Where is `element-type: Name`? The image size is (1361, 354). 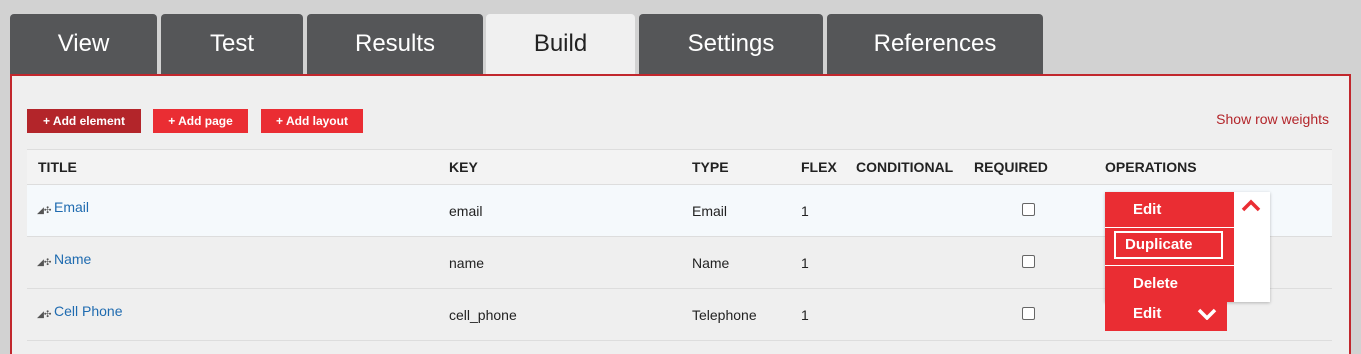
element-type: Name is located at coordinates (711, 263).